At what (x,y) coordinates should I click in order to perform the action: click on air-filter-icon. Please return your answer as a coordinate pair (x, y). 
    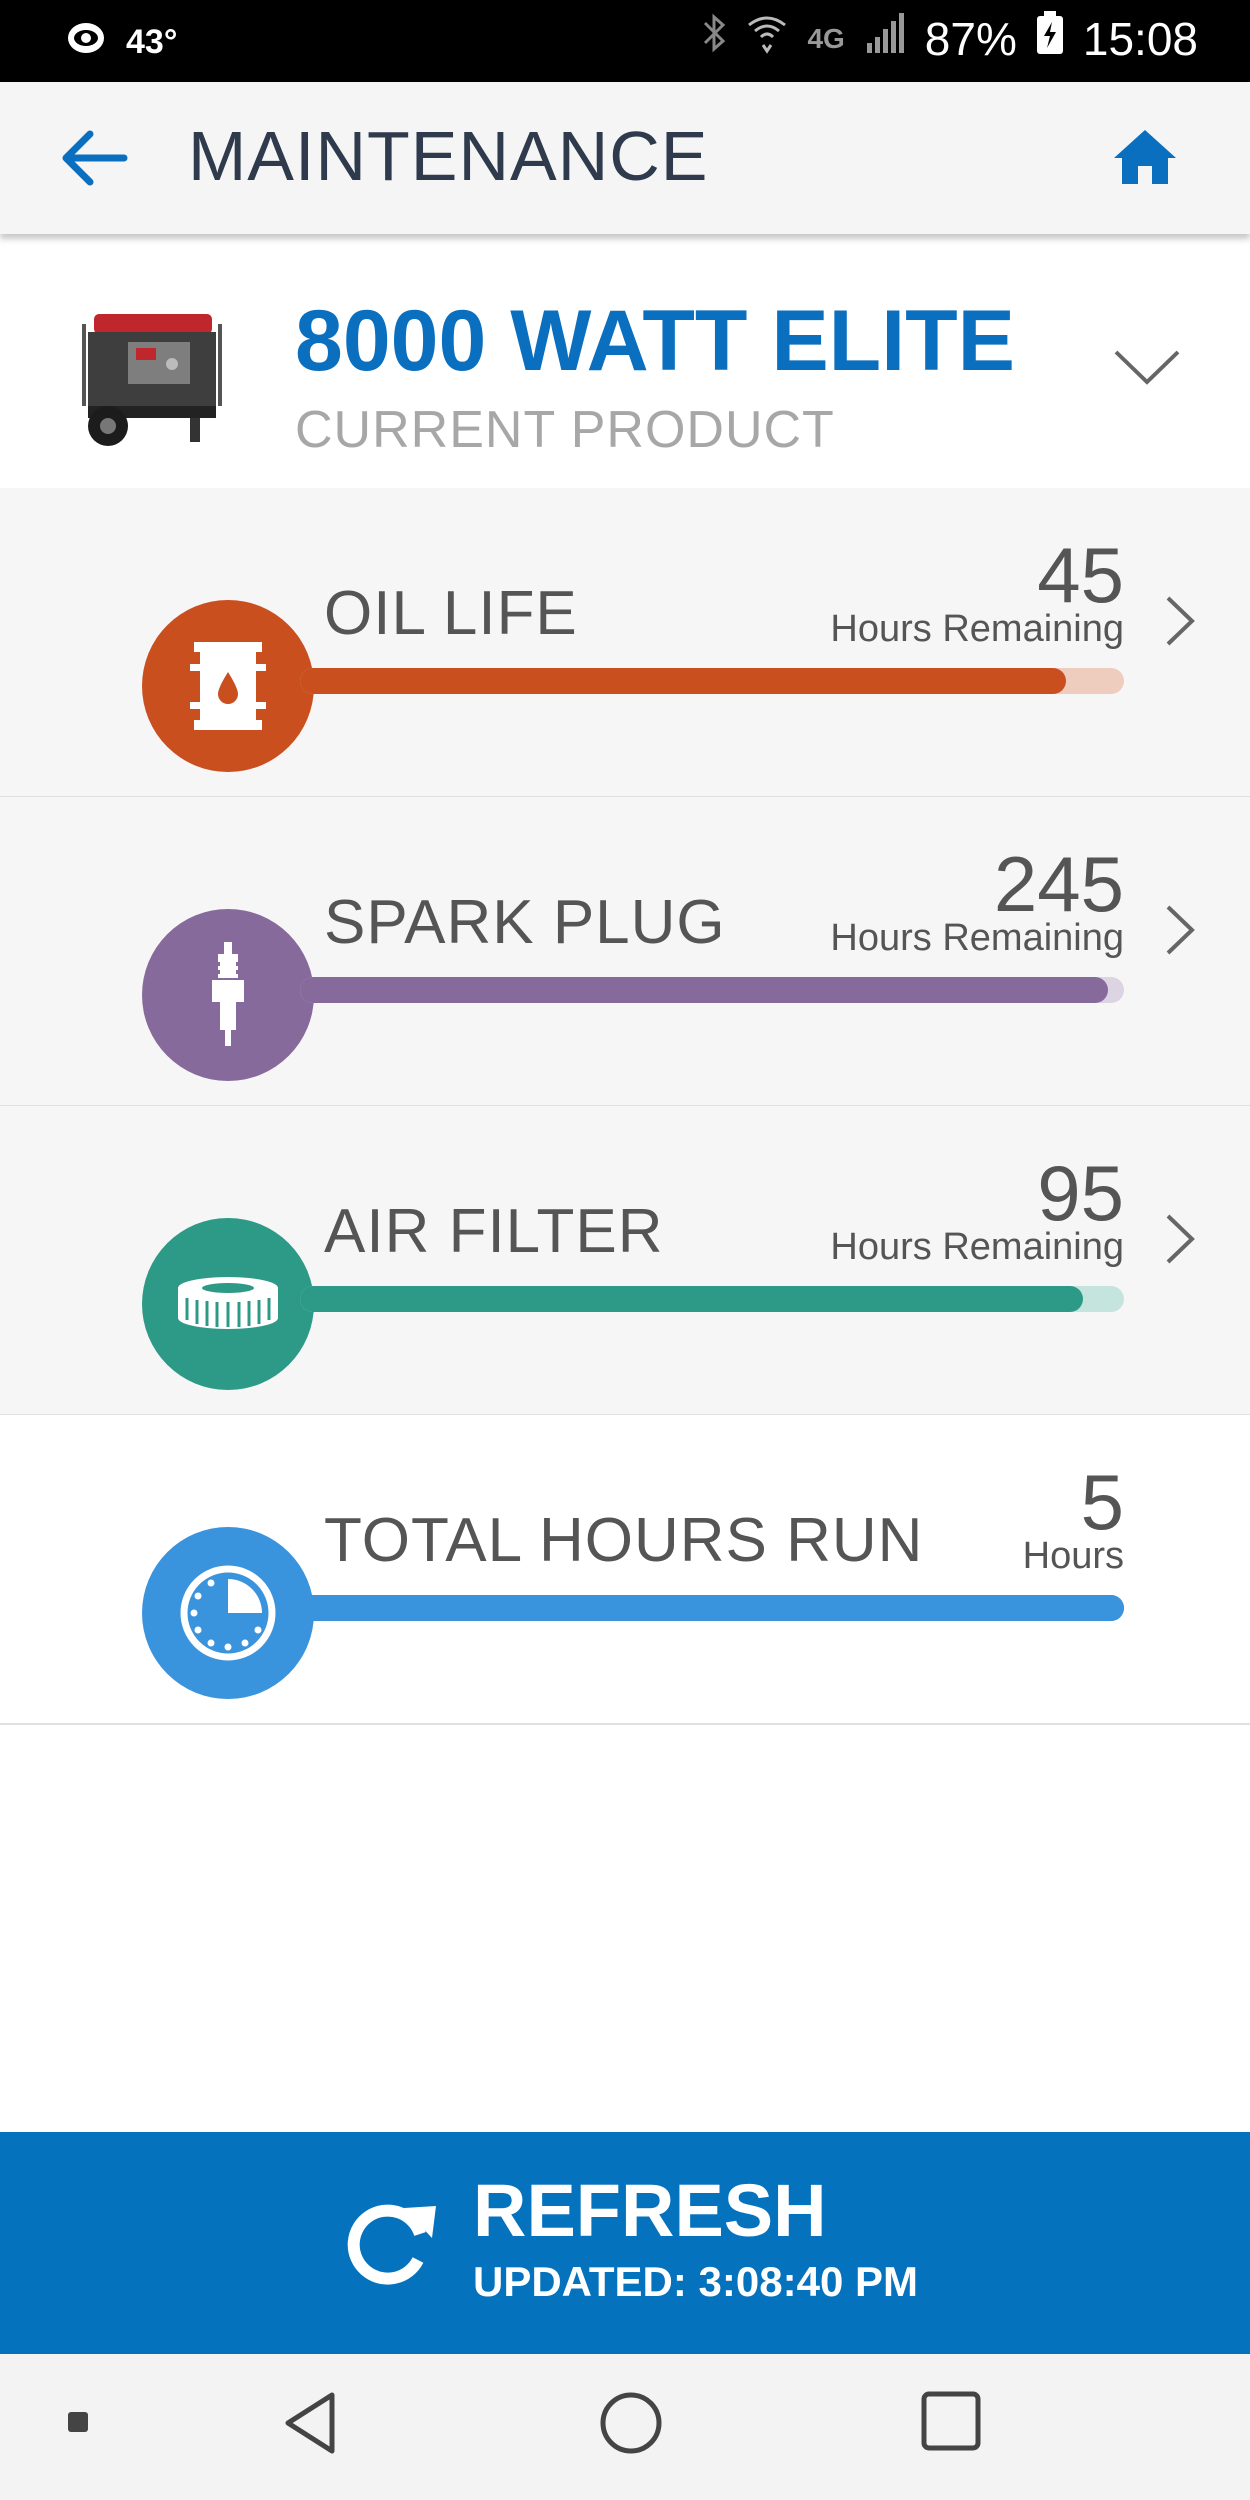
    Looking at the image, I should click on (228, 1303).